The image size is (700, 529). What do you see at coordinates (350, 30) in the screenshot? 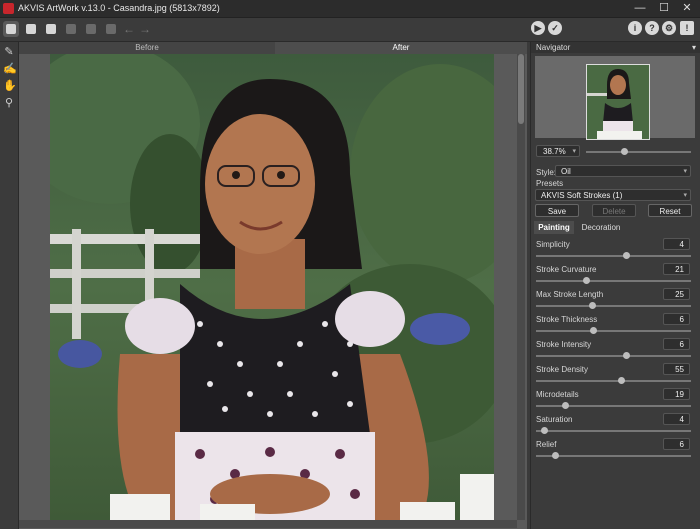
I see `toolbar: ← → ▶ ✓ i ? ⚙ !` at bounding box center [350, 30].